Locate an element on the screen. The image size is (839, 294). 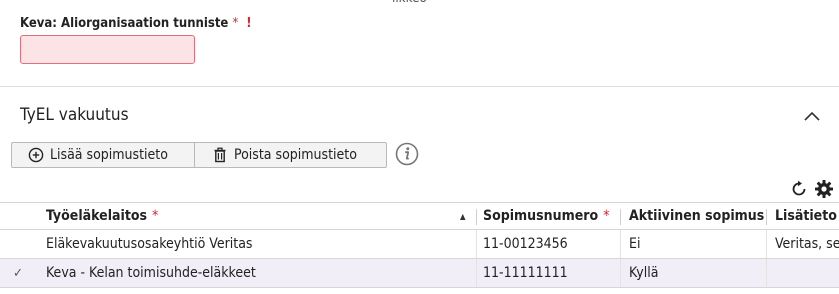
column-header-sopimusnumero: Sopimusnumero * is located at coordinates (551, 216).